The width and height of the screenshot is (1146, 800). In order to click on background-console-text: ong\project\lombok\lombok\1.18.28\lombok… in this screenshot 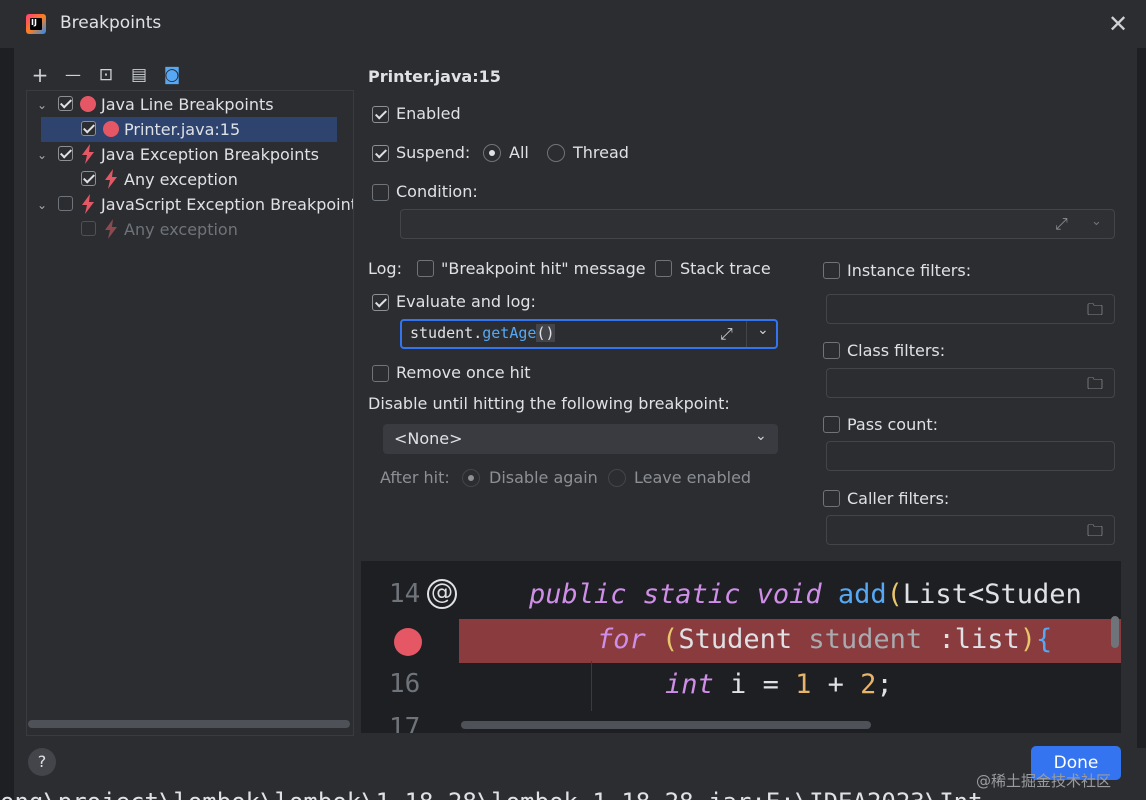, I will do `click(573, 792)`.